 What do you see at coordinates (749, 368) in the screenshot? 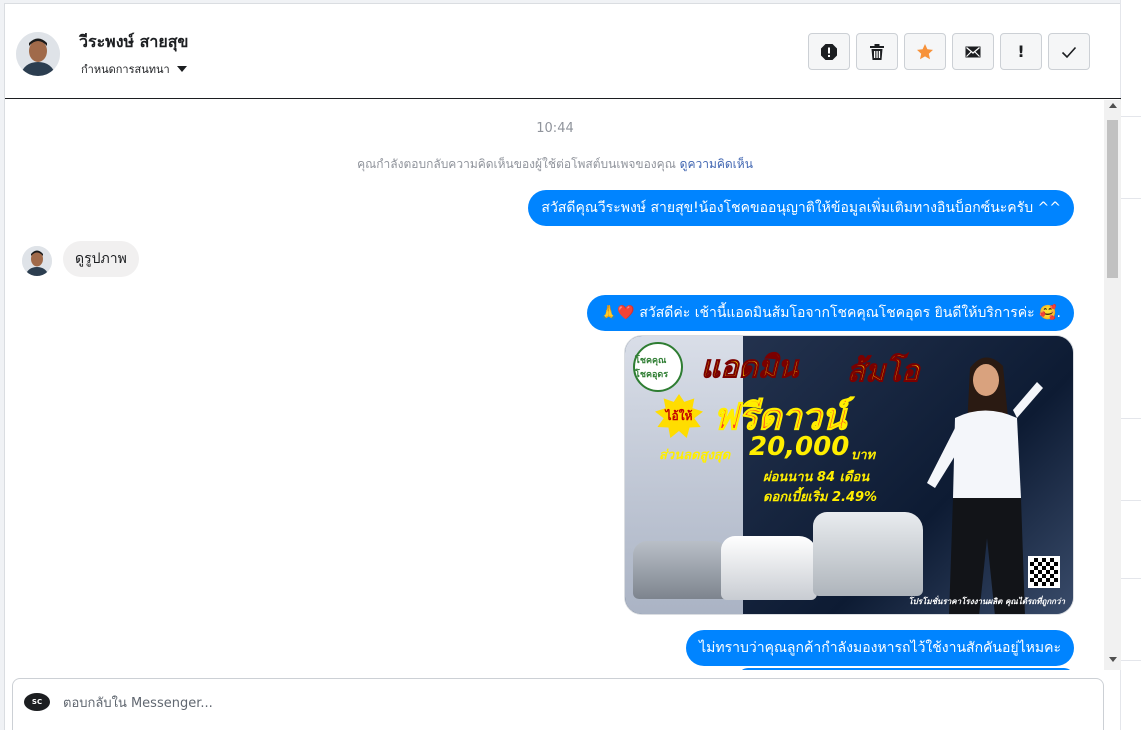
I see `promo-headline-1: แอดมิน` at bounding box center [749, 368].